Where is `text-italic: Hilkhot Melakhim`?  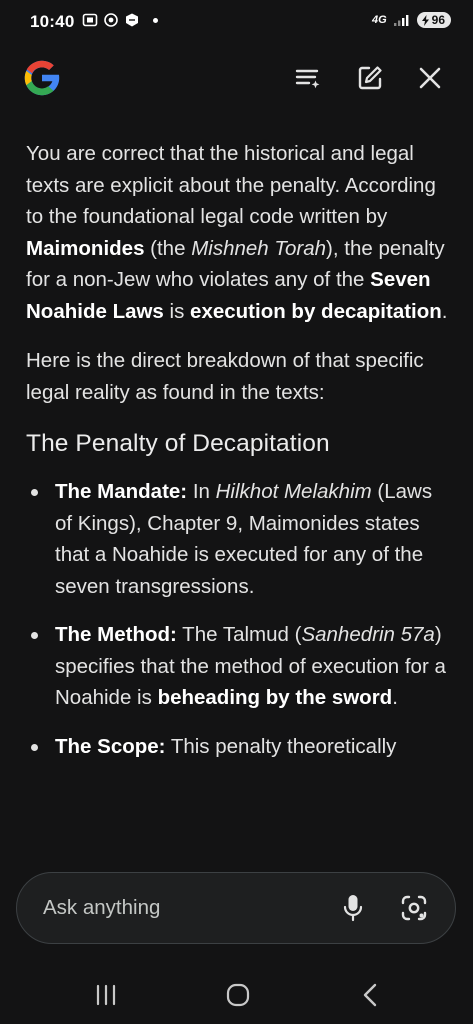
text-italic: Hilkhot Melakhim is located at coordinates (293, 491).